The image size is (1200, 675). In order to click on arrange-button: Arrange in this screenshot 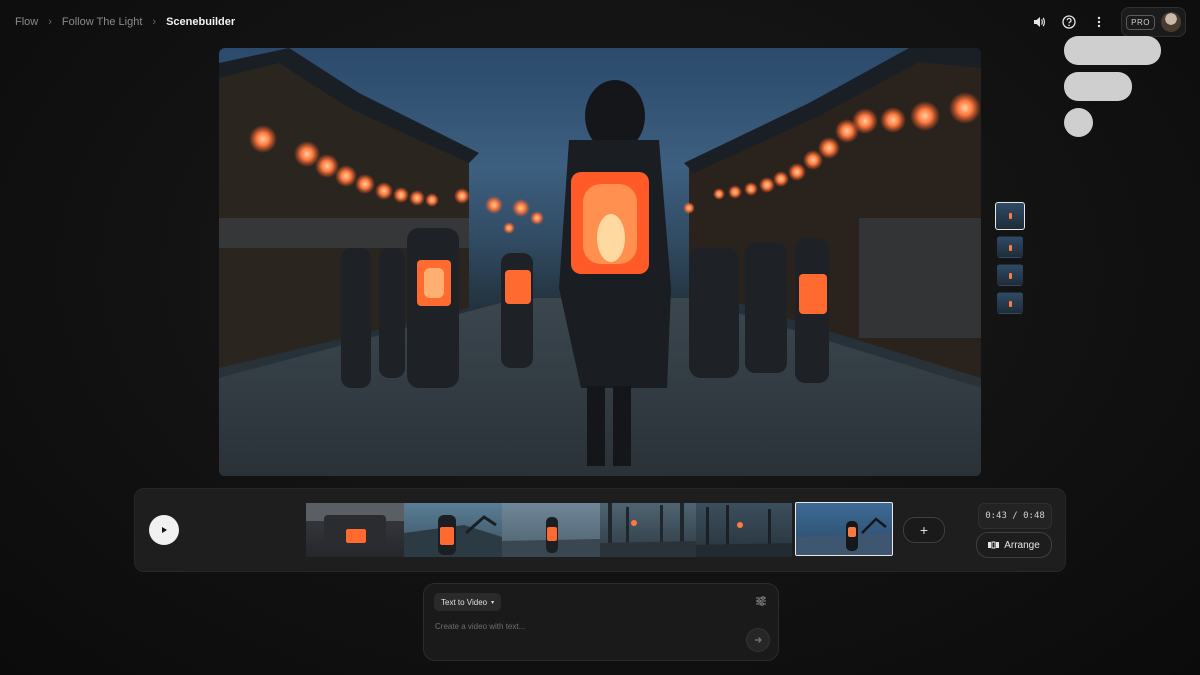, I will do `click(1014, 545)`.